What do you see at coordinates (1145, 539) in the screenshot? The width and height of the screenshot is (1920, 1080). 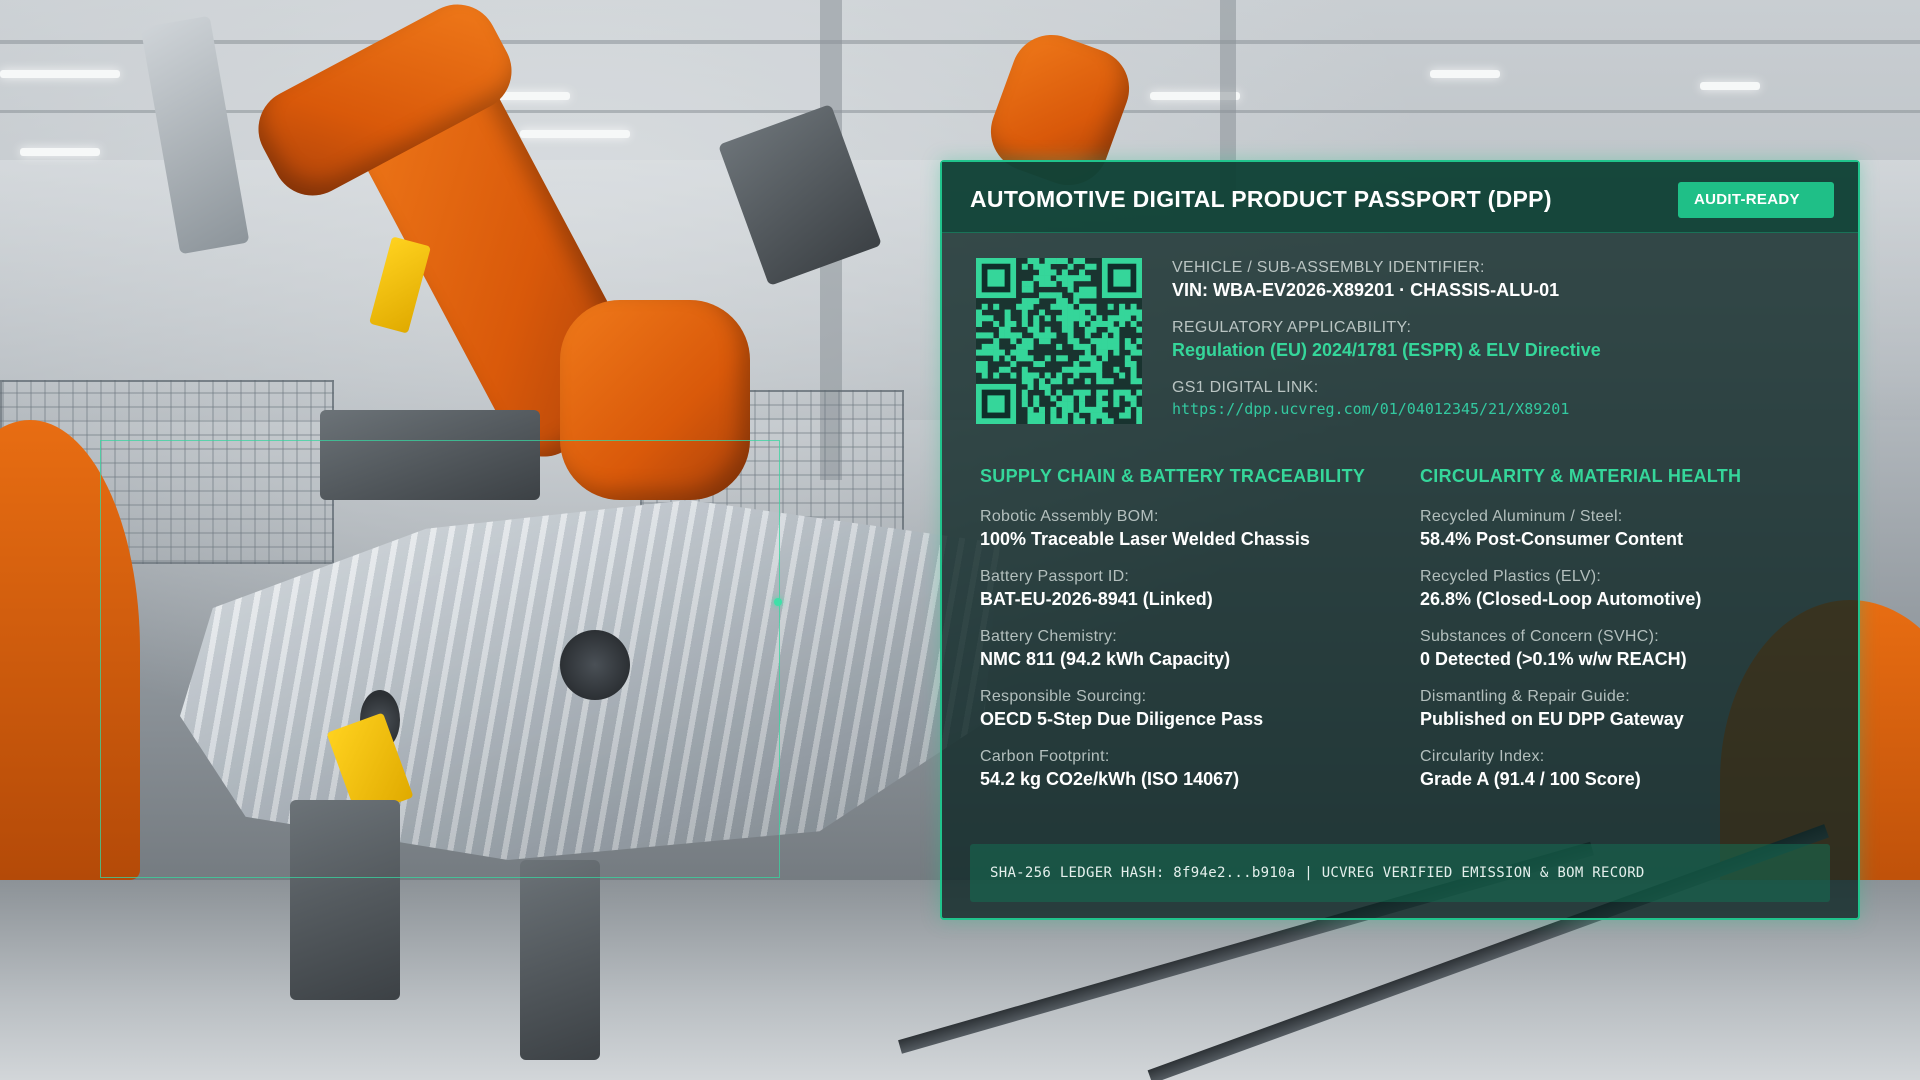 I see `supply-chain-item-value: 100% Traceable Laser Welded Chassis` at bounding box center [1145, 539].